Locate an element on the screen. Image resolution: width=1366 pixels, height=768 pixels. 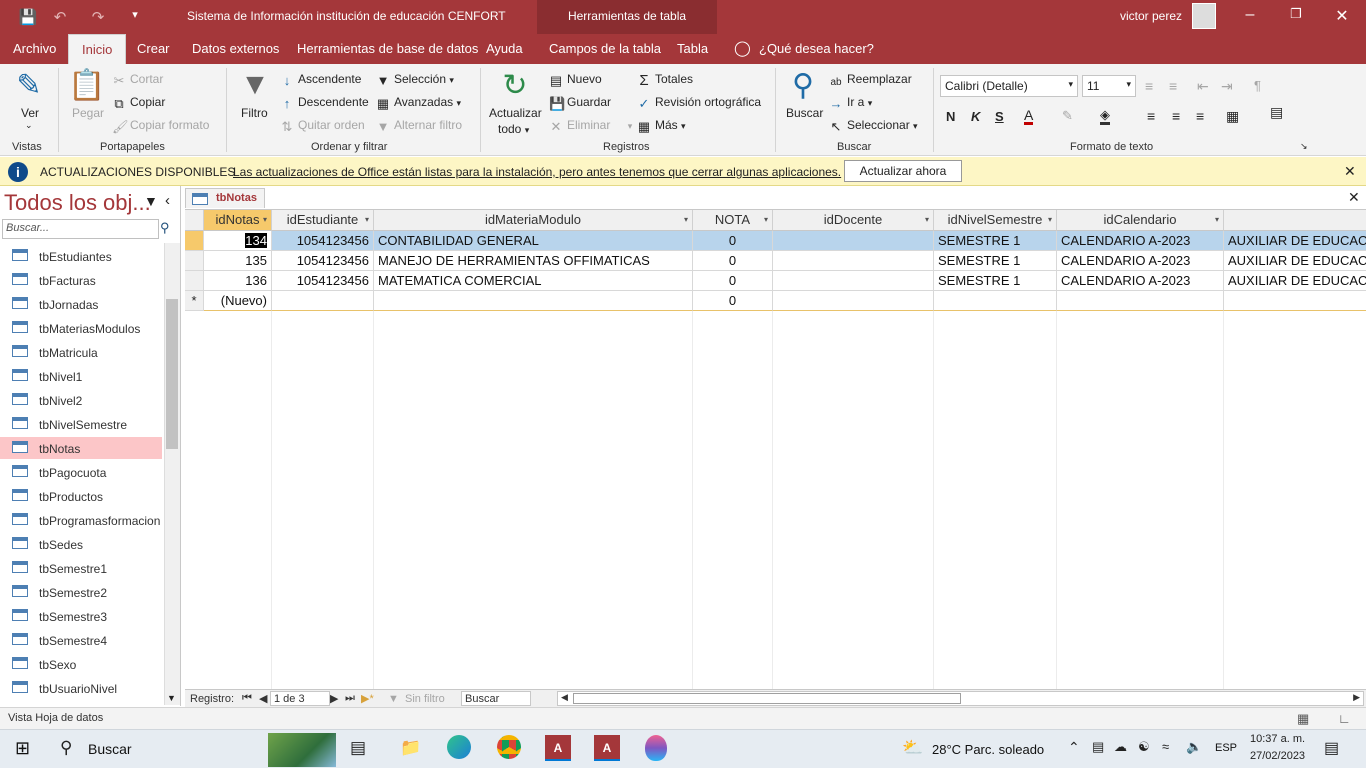
selection-button: Selección is located at coordinates (420, 79).